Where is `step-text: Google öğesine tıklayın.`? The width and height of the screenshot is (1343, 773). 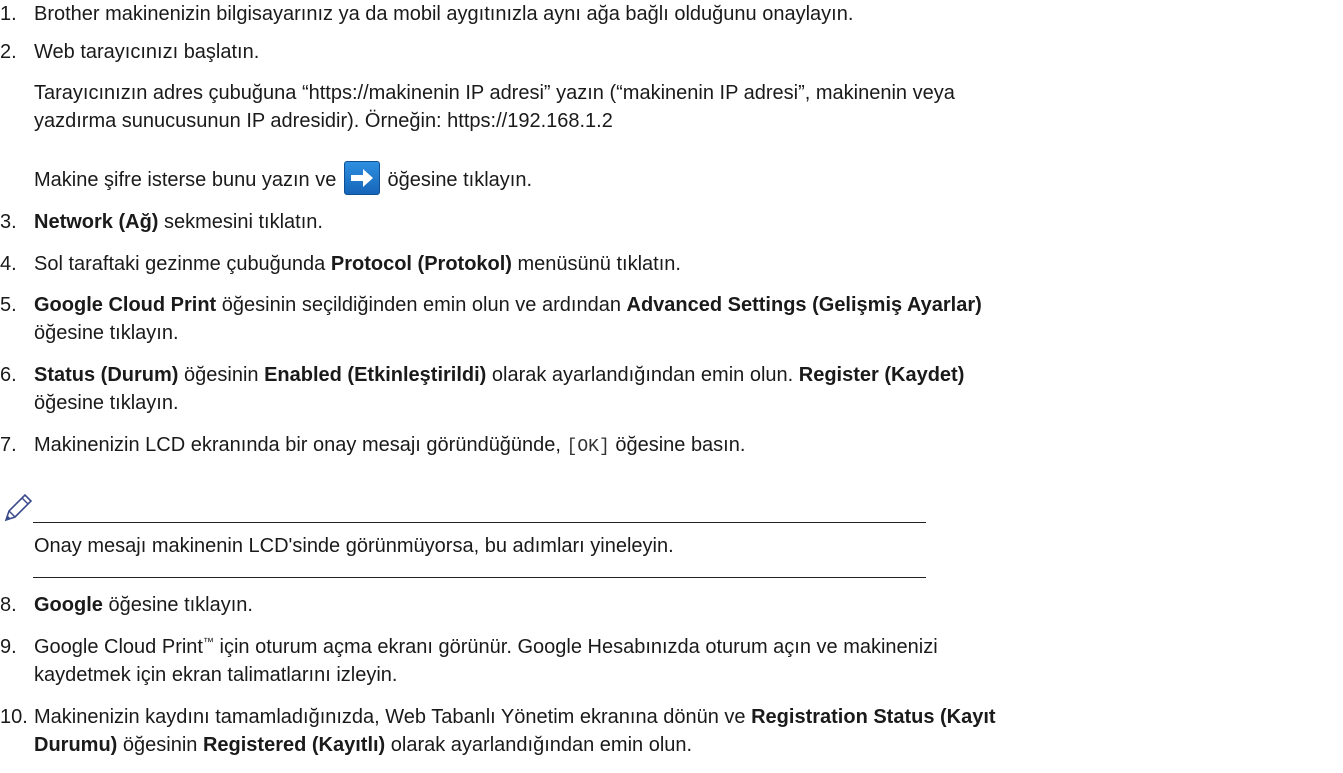
step-text: Google öğesine tıklayın. is located at coordinates (143, 605).